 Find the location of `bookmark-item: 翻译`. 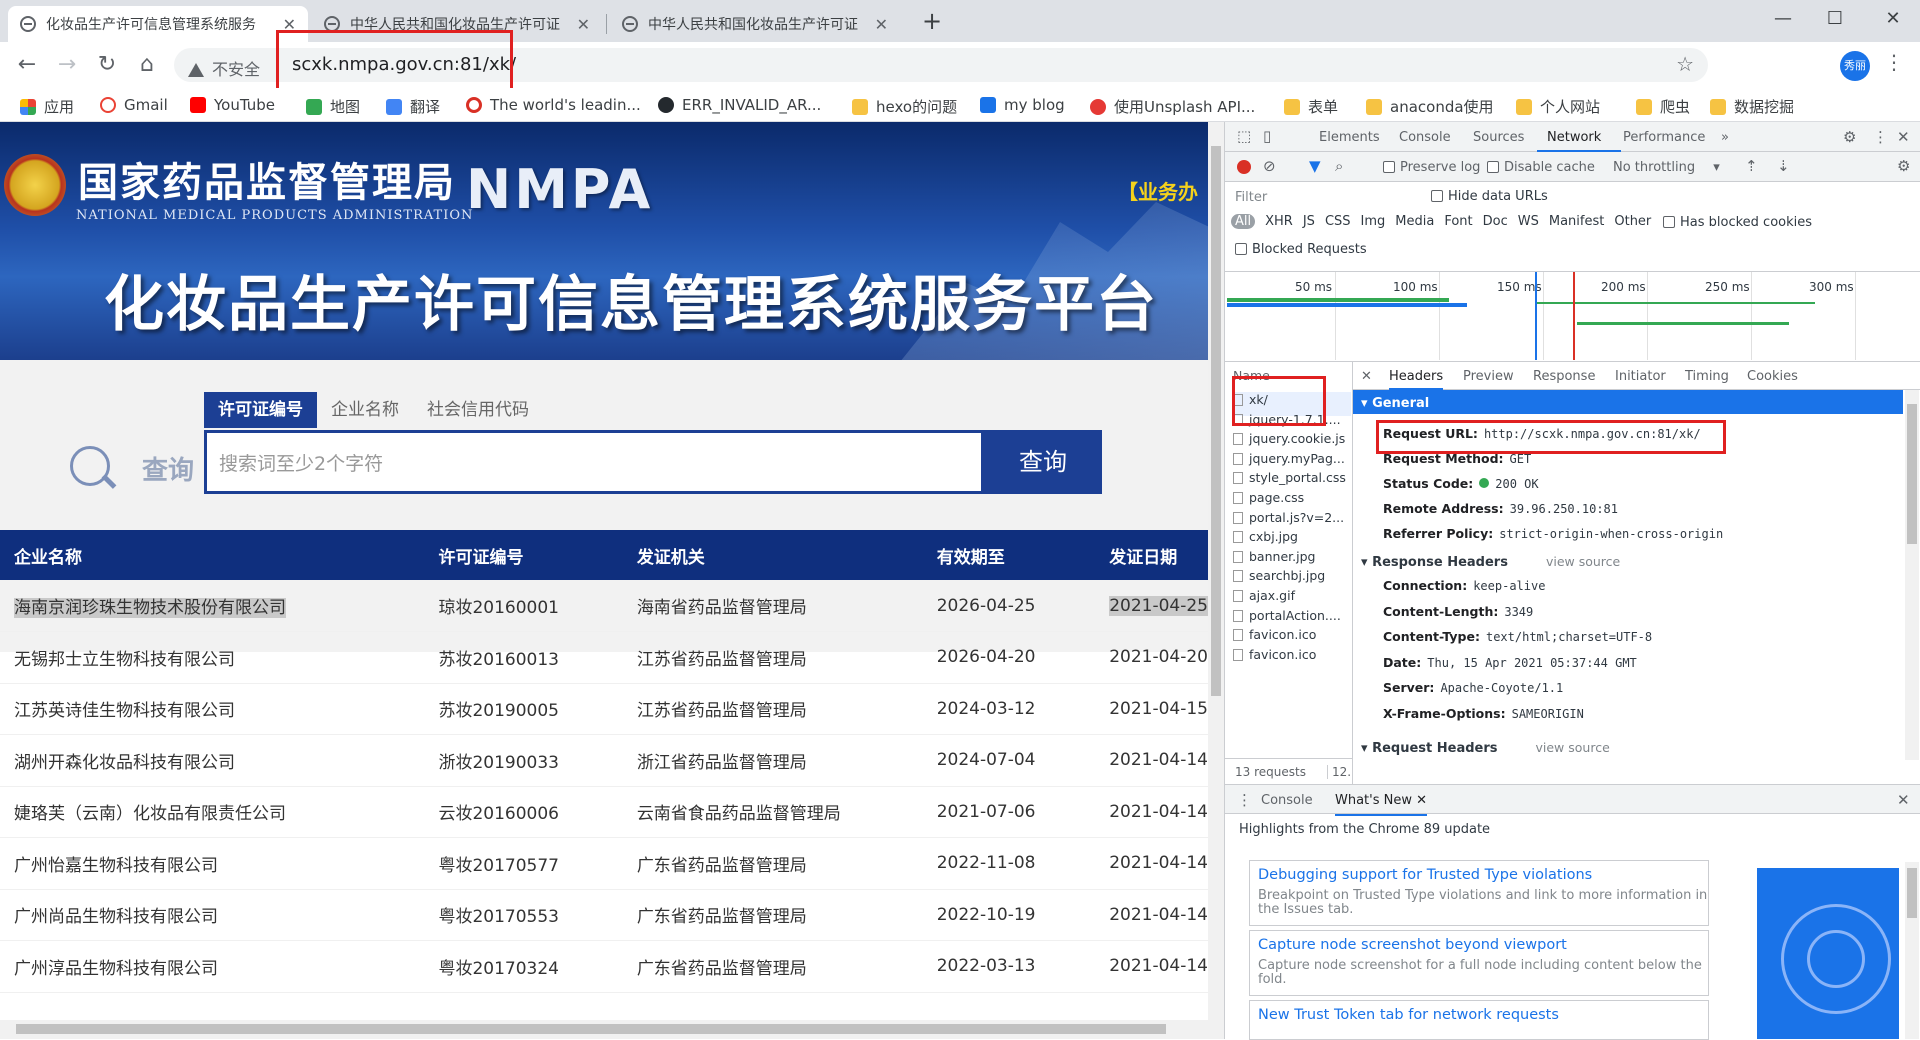

bookmark-item: 翻译 is located at coordinates (413, 106).